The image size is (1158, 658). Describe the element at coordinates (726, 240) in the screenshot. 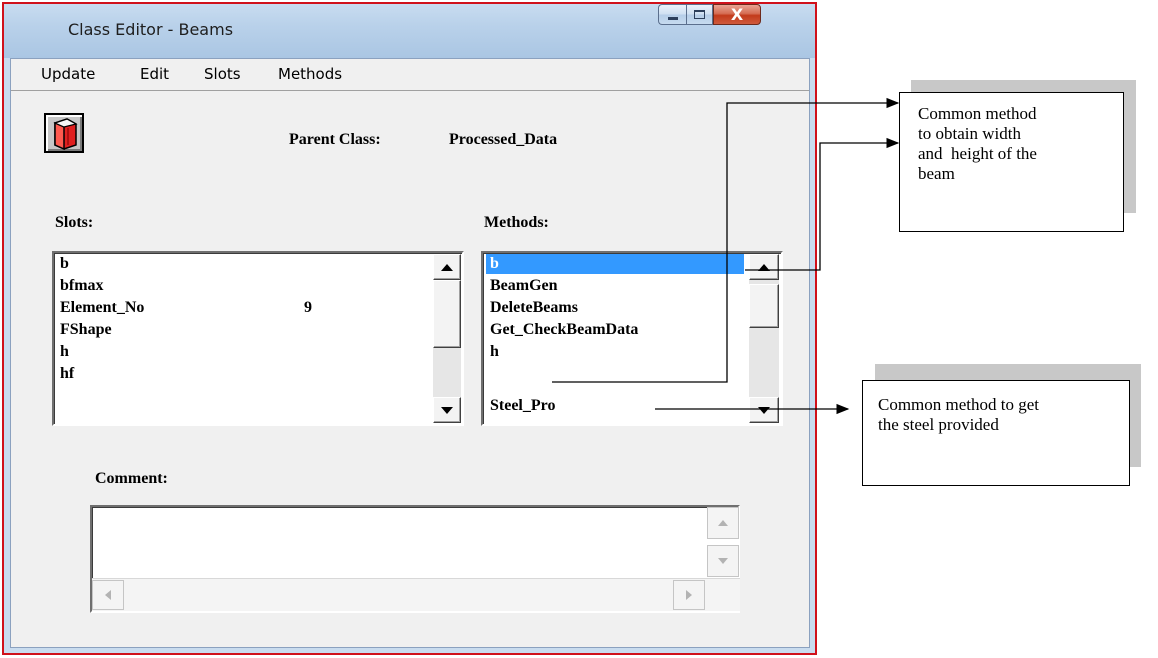

I see `arrow-h-to-callout` at that location.